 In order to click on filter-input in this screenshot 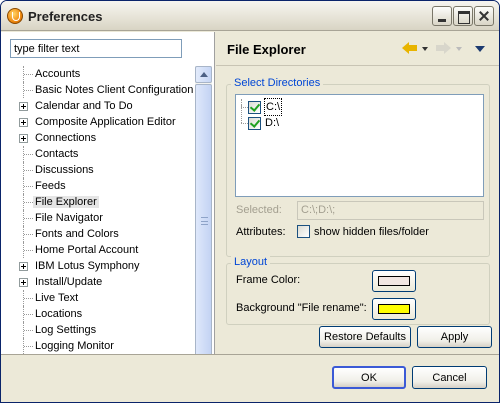, I will do `click(96, 48)`.